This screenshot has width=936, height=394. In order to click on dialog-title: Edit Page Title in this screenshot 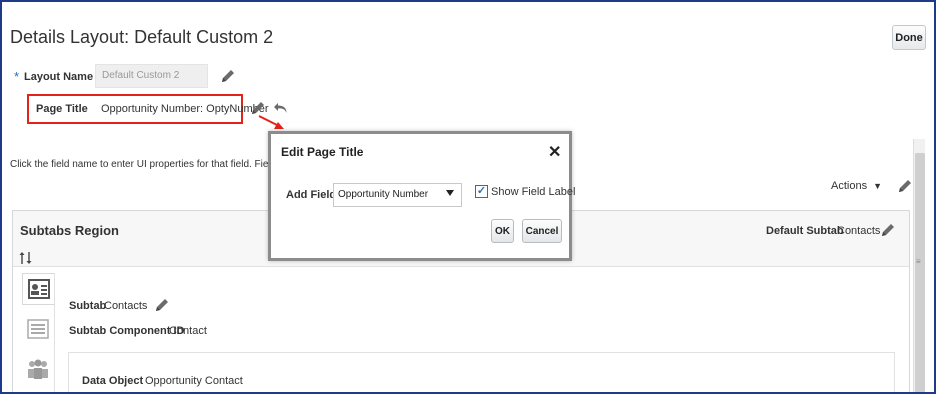, I will do `click(322, 152)`.